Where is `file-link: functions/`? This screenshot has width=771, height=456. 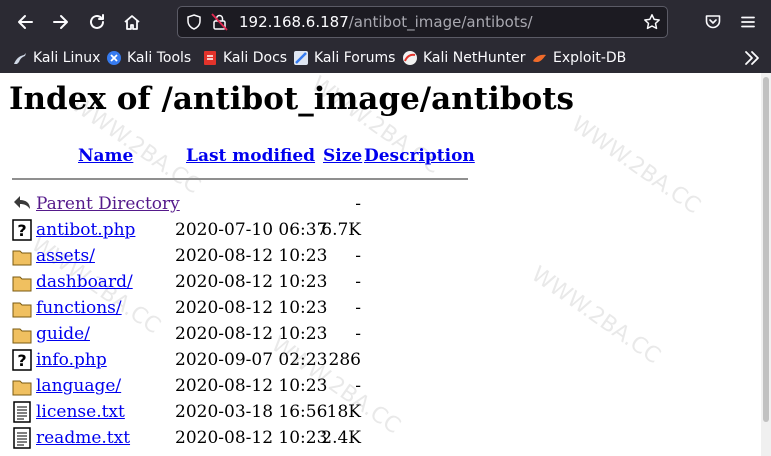 file-link: functions/ is located at coordinates (79, 308).